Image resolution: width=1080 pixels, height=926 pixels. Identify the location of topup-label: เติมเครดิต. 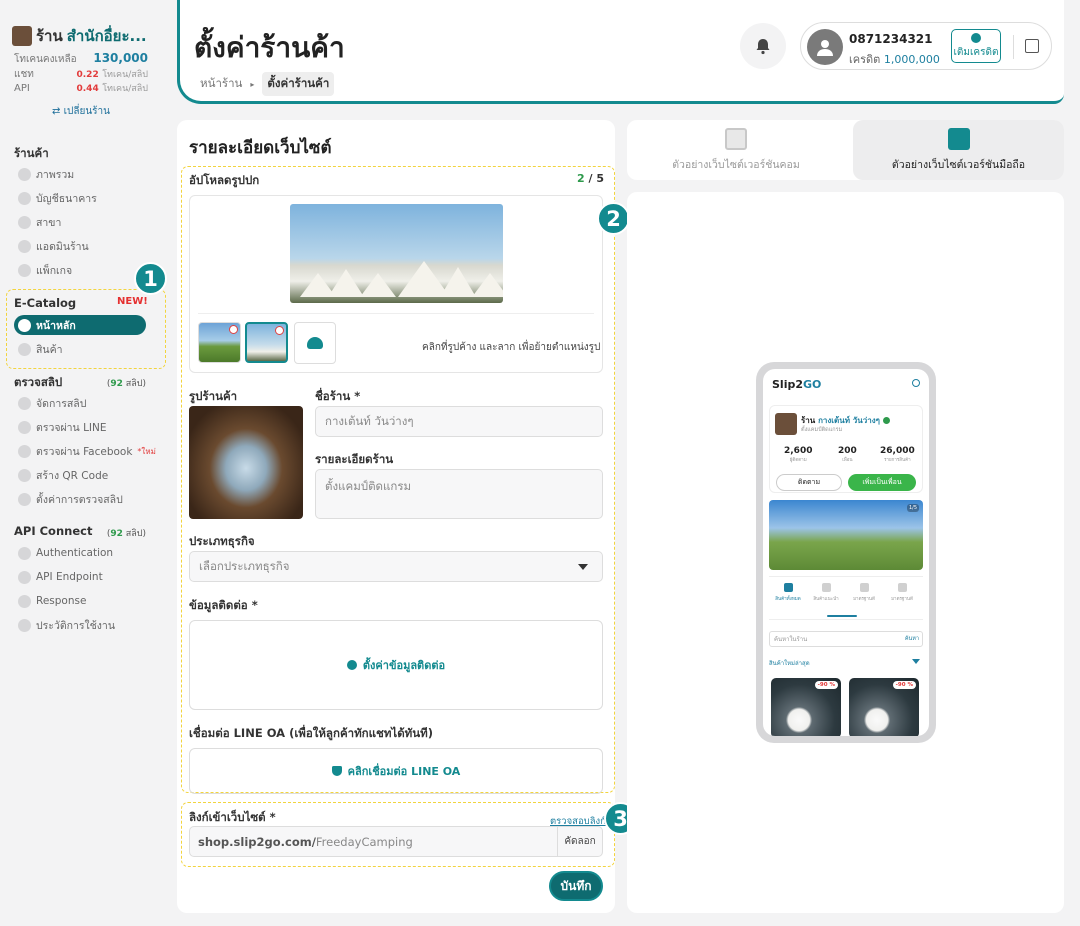
(976, 52).